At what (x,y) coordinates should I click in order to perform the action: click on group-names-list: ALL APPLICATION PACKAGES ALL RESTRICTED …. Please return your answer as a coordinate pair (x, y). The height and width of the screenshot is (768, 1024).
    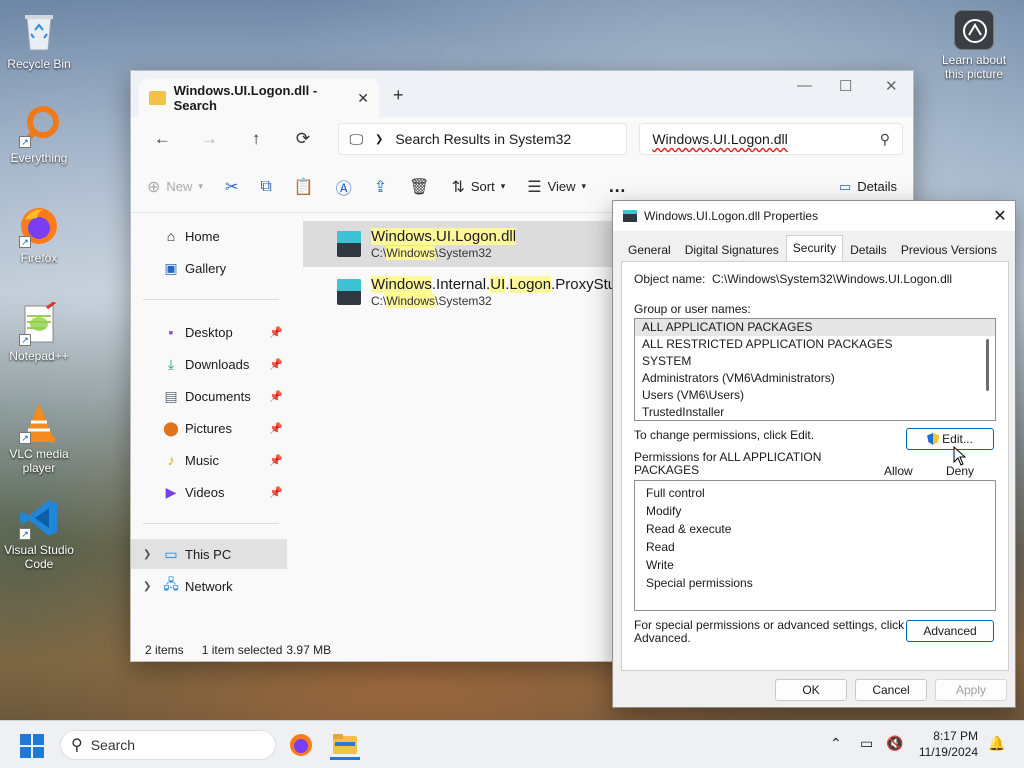
    Looking at the image, I should click on (815, 369).